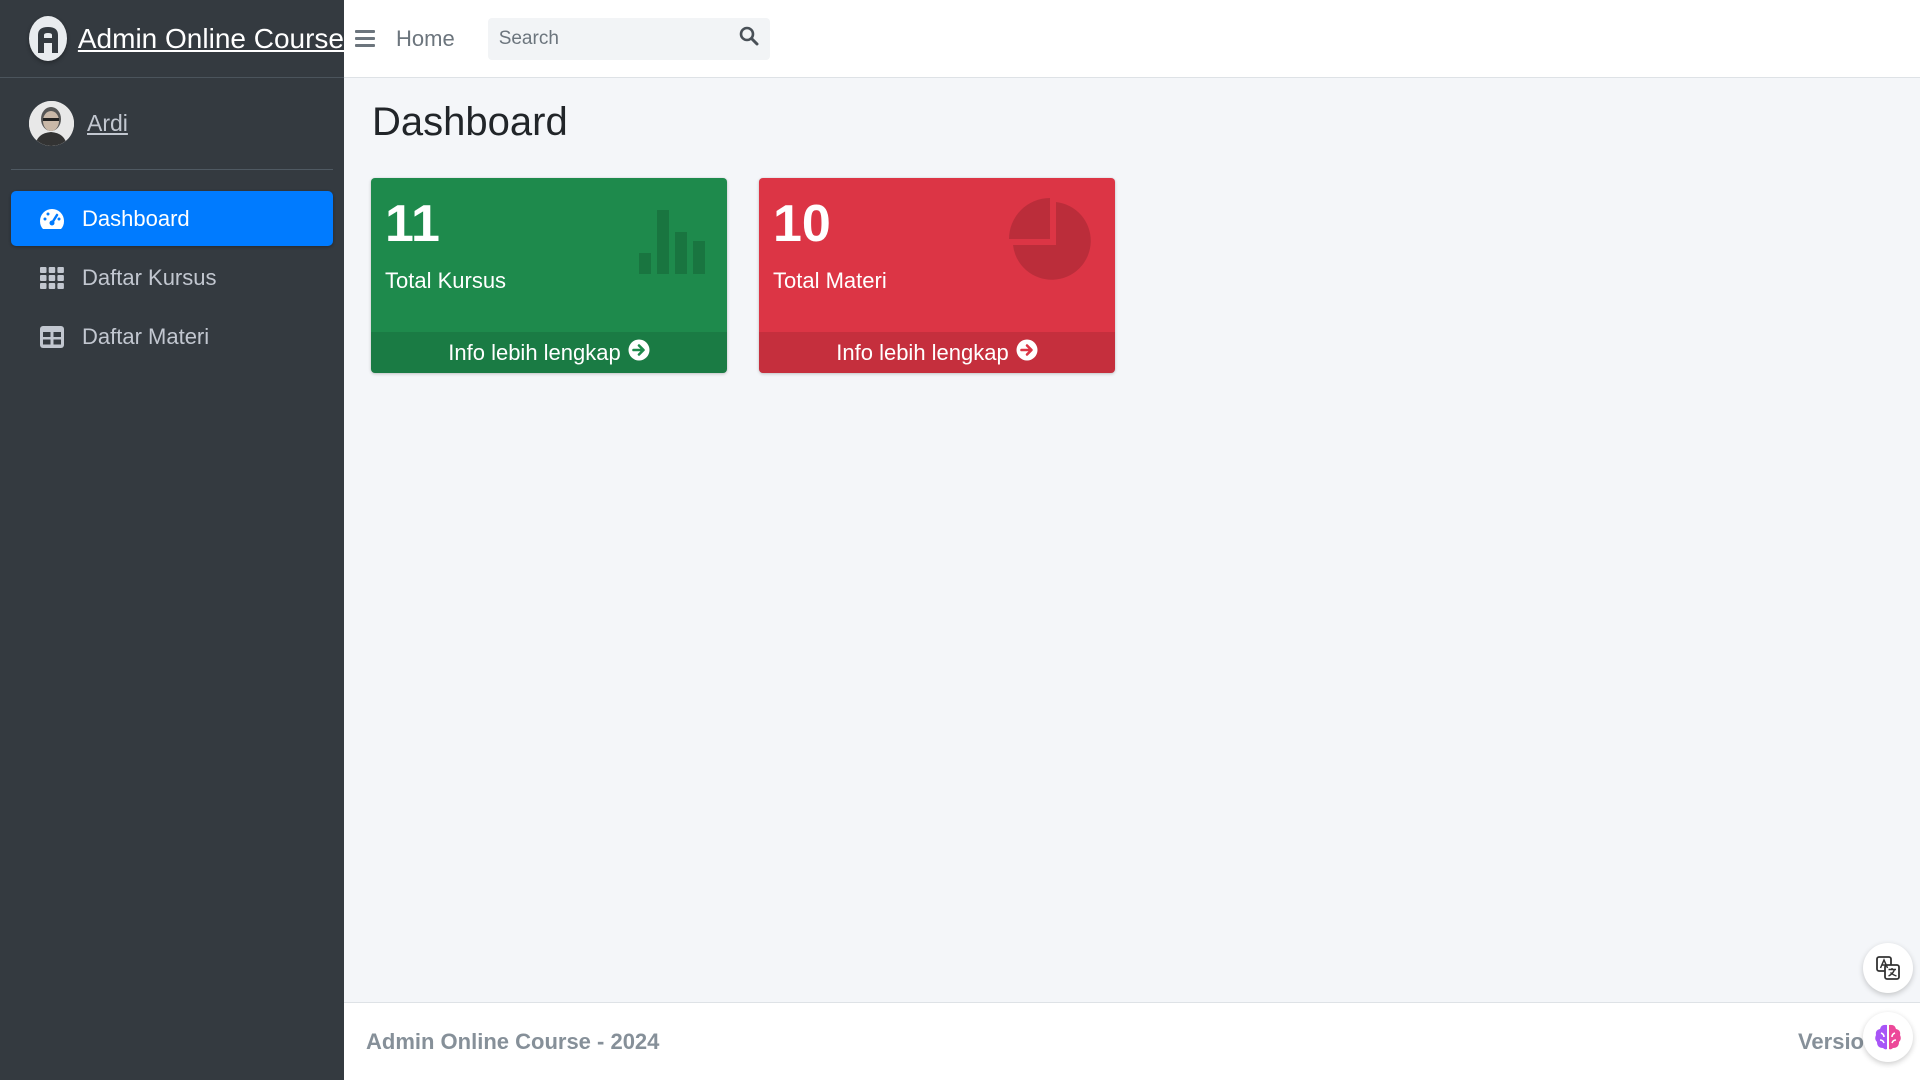  I want to click on table-icon, so click(52, 337).